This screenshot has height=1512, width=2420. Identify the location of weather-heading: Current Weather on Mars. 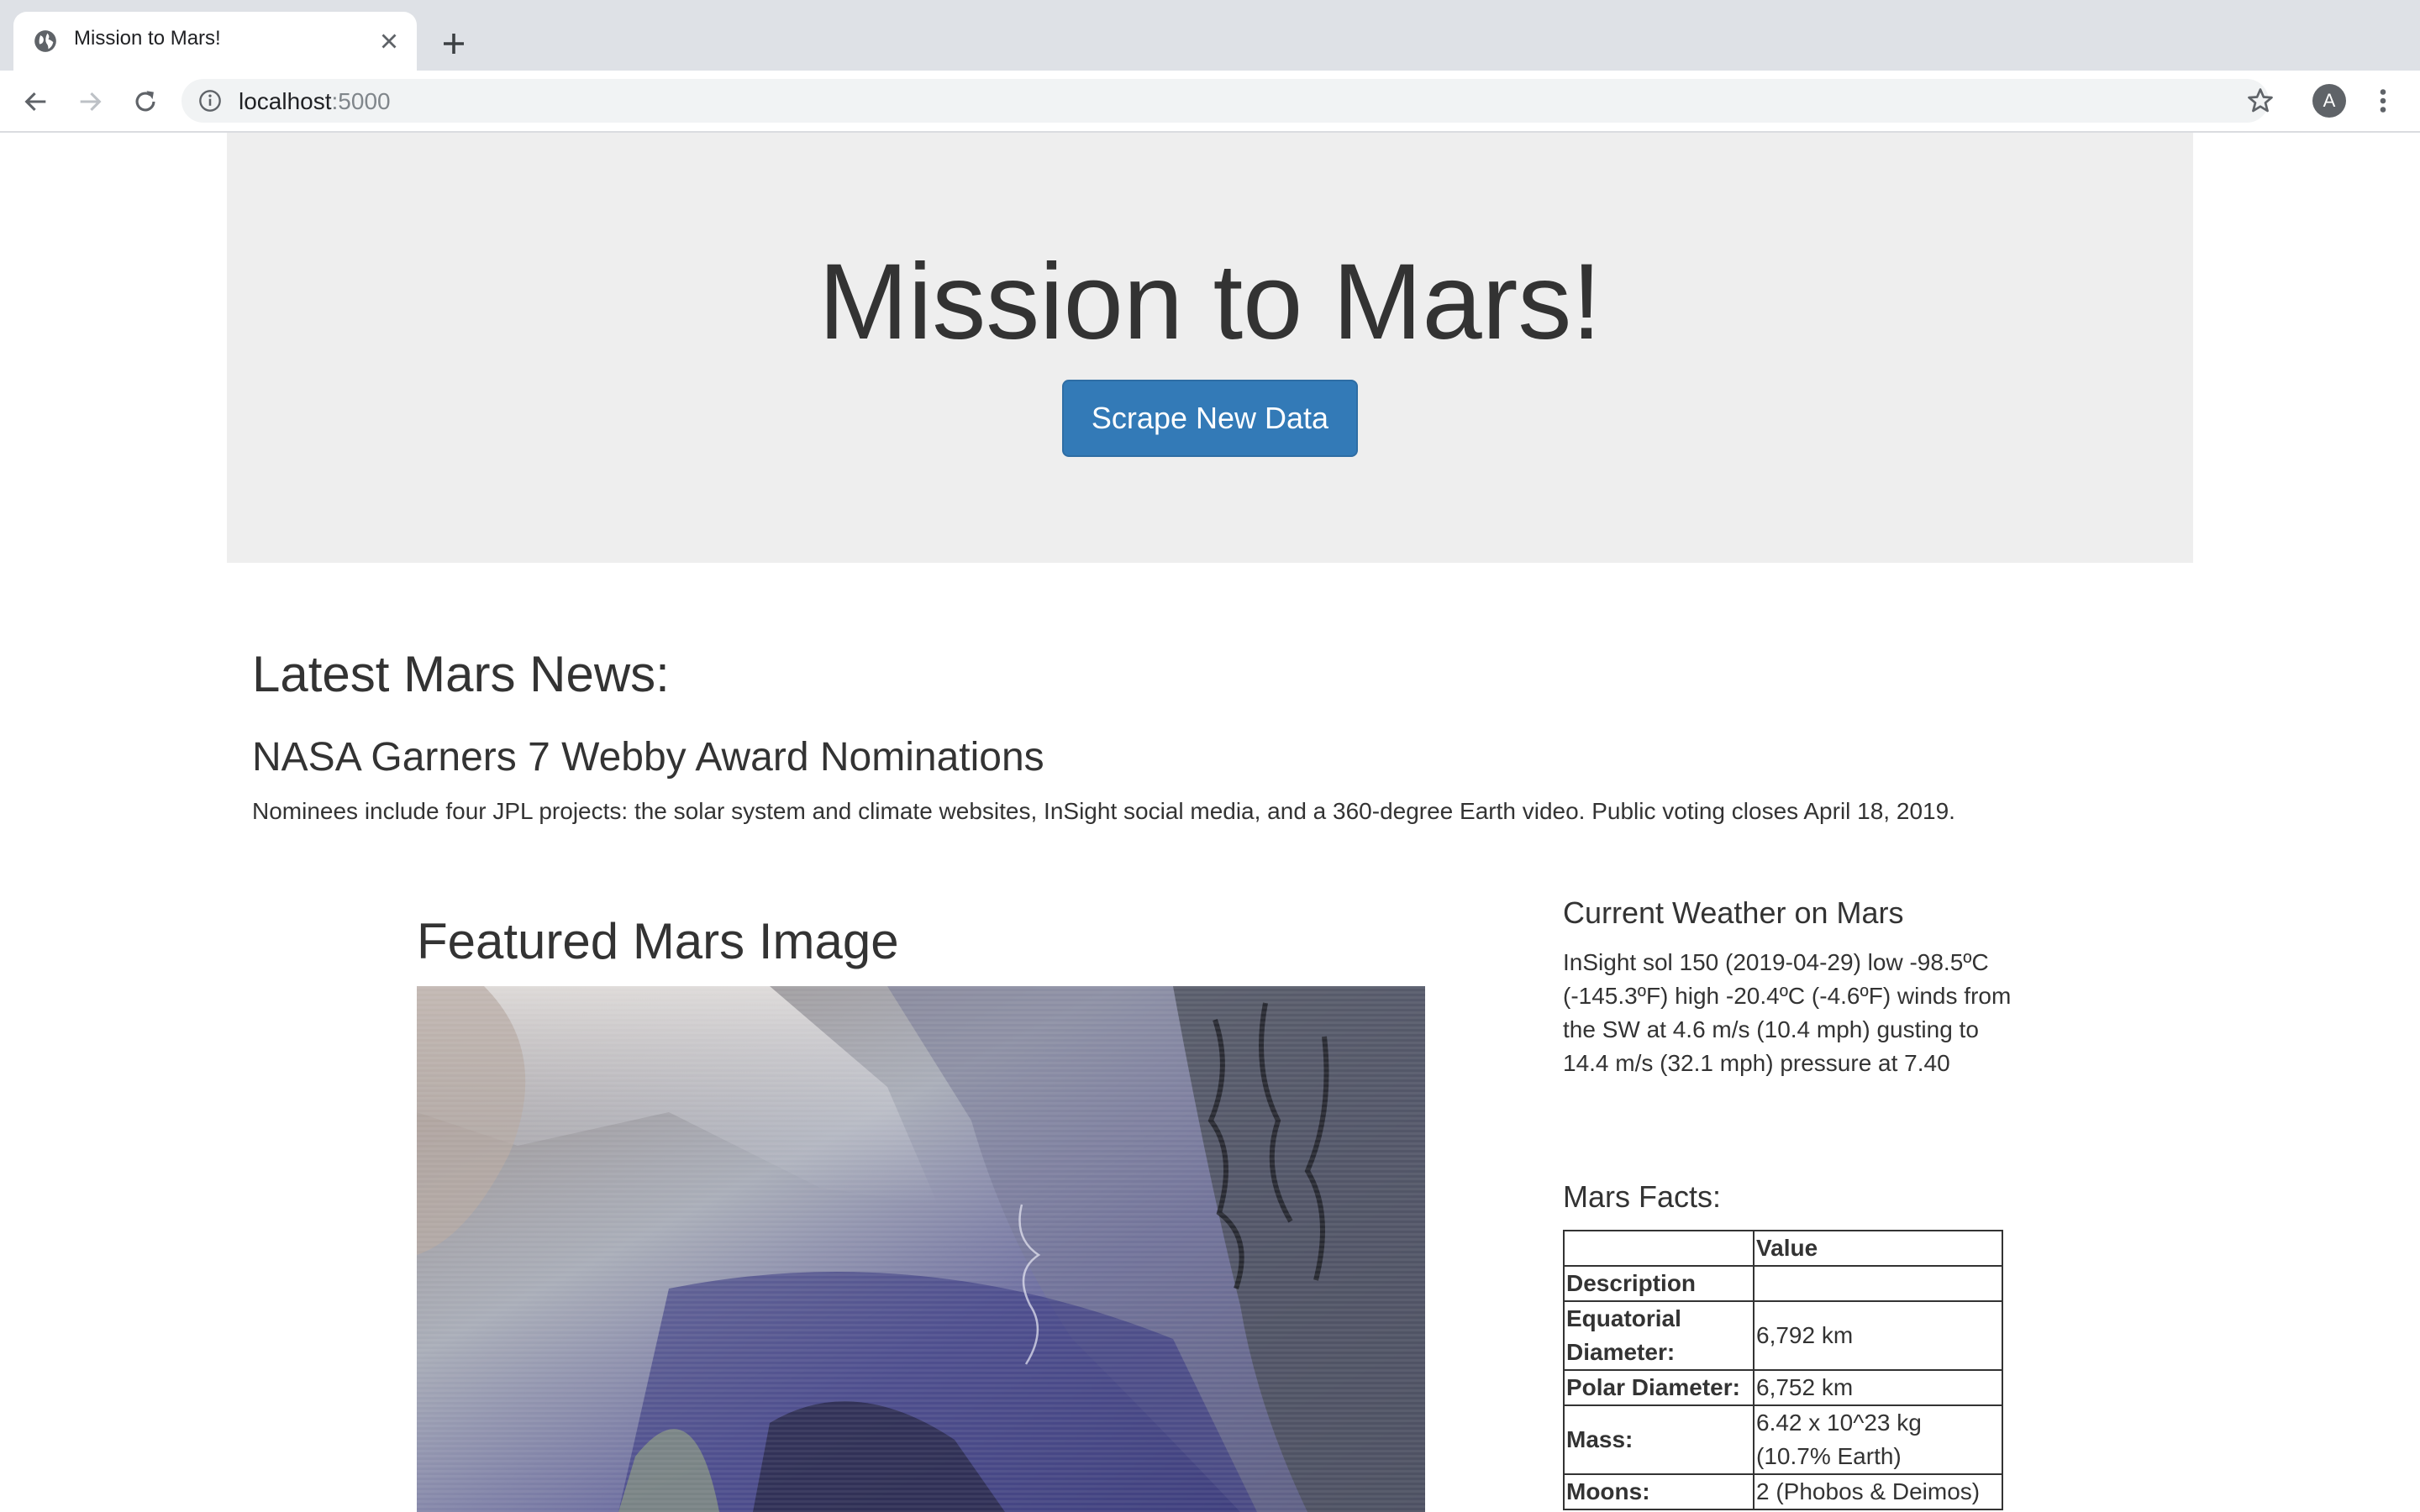
(1734, 912).